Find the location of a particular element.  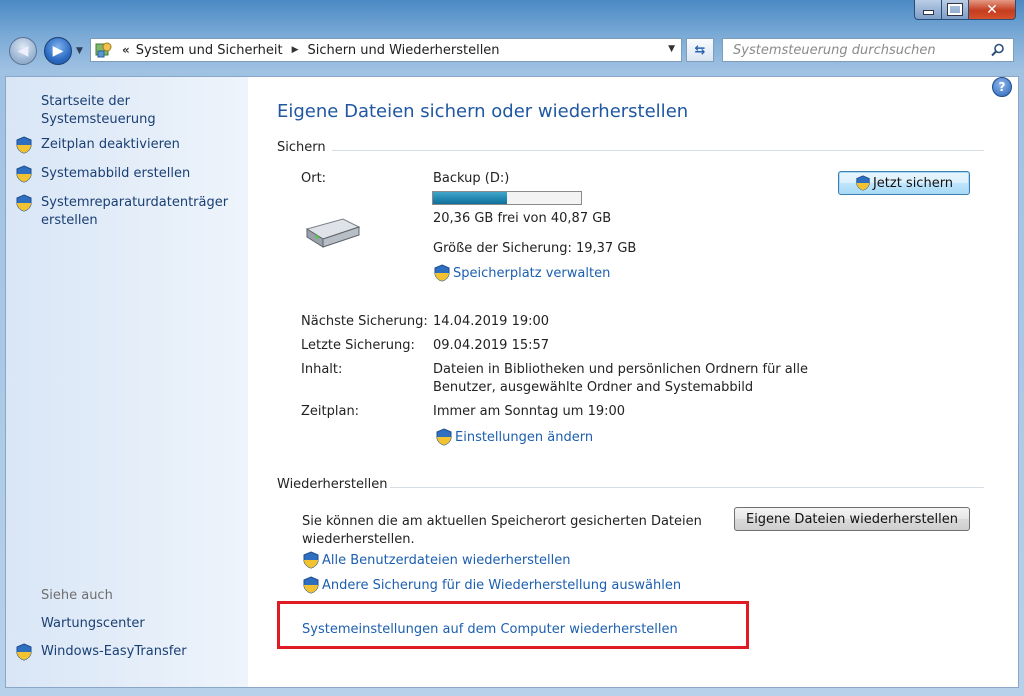

sidebar-item-disable-schedule: Zeitplan deaktivieren is located at coordinates (110, 145).